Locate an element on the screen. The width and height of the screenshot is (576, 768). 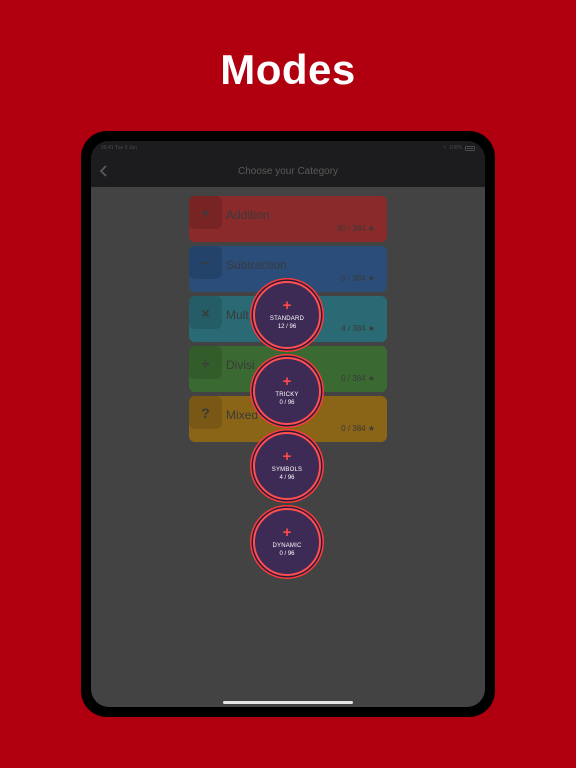
mode-symbols-button: + SYMBOLS 4 / 96 is located at coordinates (287, 466).